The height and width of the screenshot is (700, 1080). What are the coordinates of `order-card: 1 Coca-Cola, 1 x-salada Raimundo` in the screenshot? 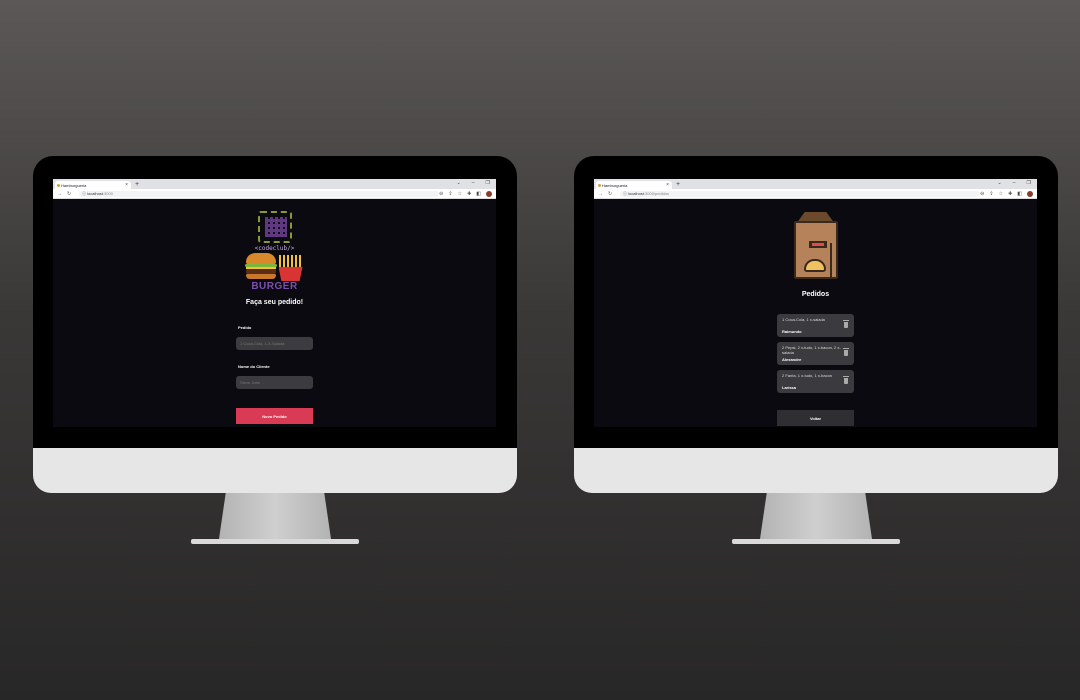 It's located at (815, 325).